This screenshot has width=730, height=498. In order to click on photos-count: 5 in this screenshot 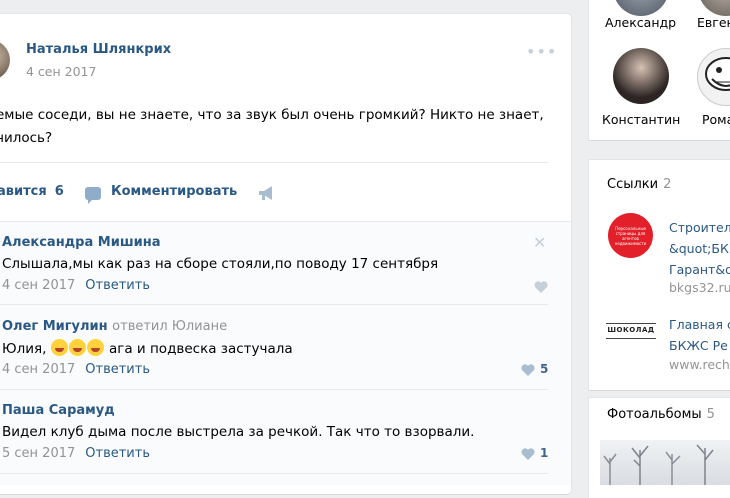, I will do `click(710, 414)`.